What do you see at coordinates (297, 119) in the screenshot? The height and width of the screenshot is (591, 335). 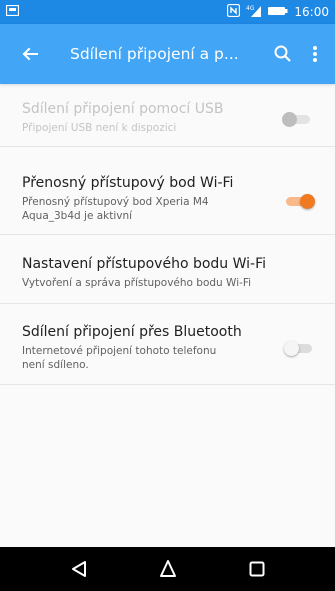 I see `usb-tethering-toggle` at bounding box center [297, 119].